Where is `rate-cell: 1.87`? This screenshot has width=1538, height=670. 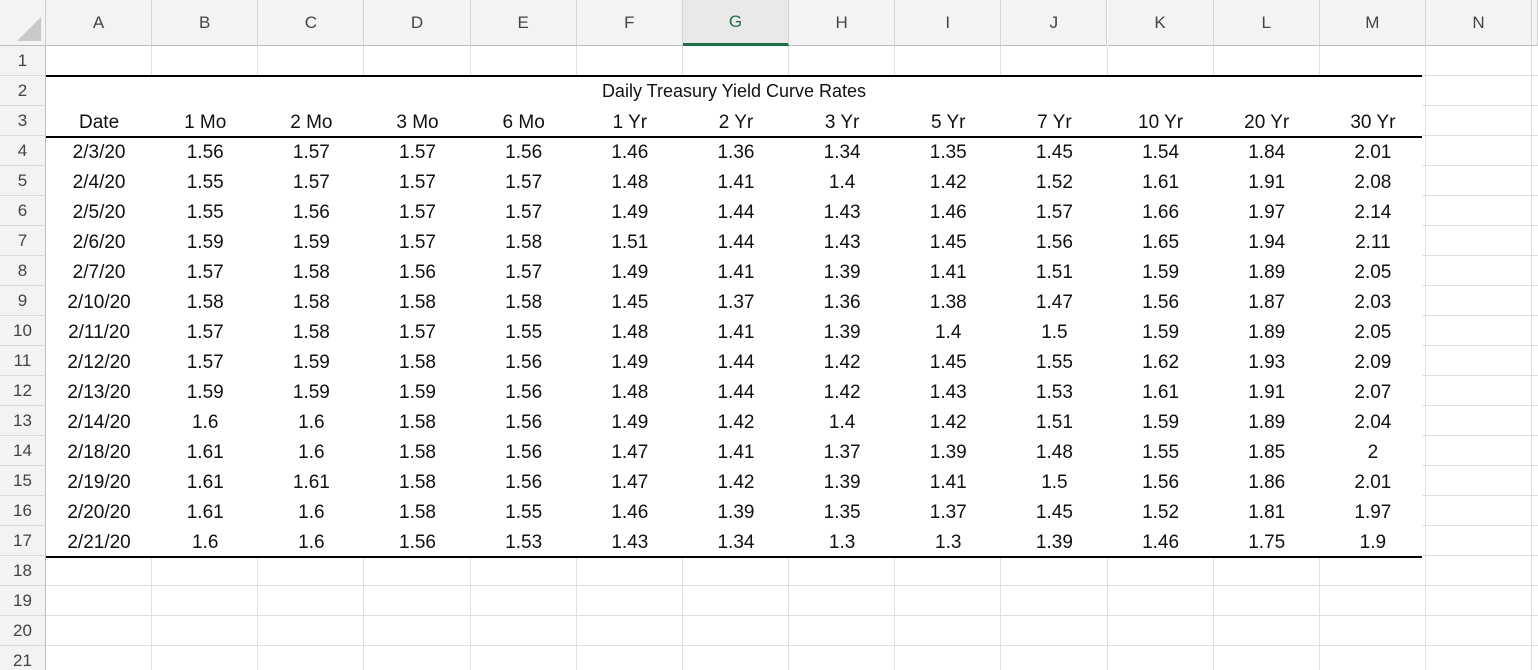 rate-cell: 1.87 is located at coordinates (1267, 303).